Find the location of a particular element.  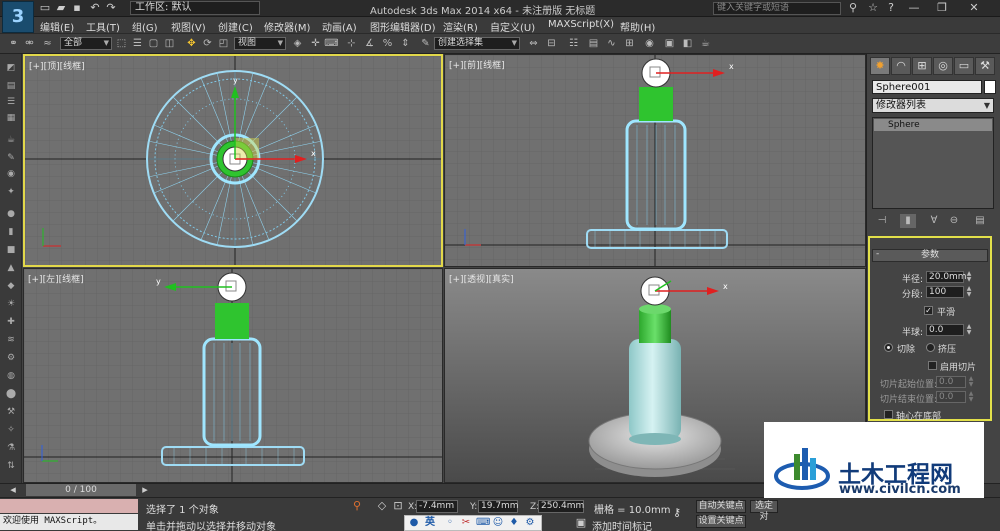

ime-shirt-icon: ♦ is located at coordinates (514, 523).